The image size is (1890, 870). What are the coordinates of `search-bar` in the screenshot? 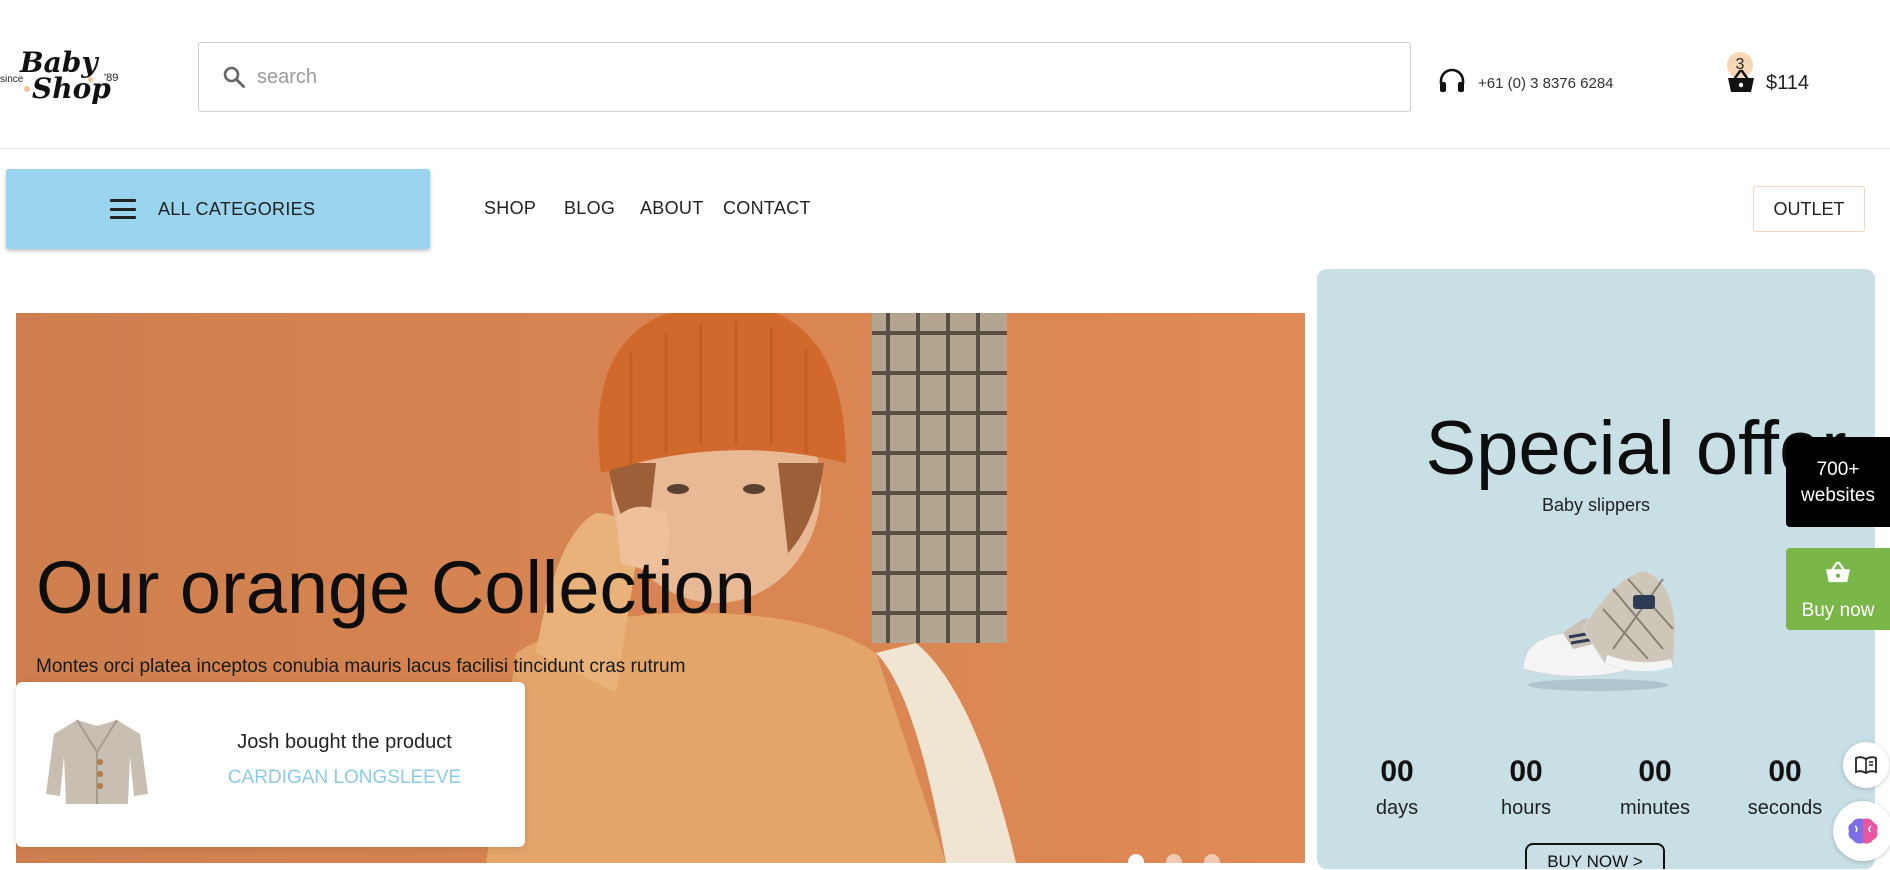 It's located at (804, 77).